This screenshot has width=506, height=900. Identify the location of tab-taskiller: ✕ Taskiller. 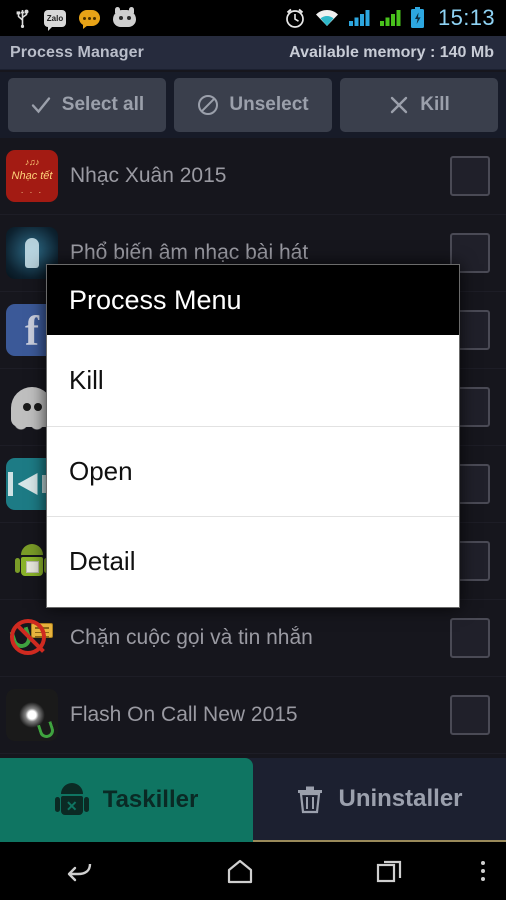
(126, 800).